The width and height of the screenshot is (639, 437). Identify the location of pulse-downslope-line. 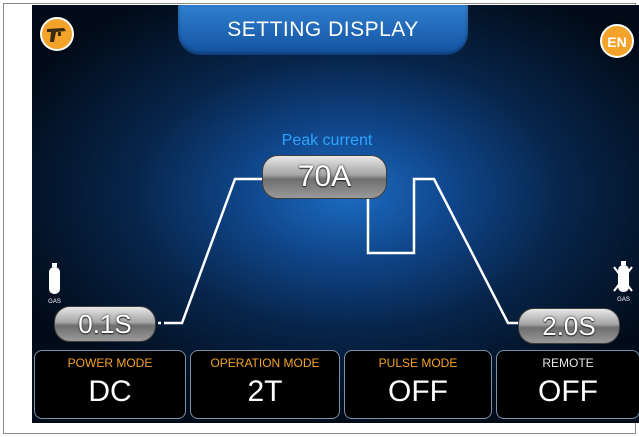
(443, 251).